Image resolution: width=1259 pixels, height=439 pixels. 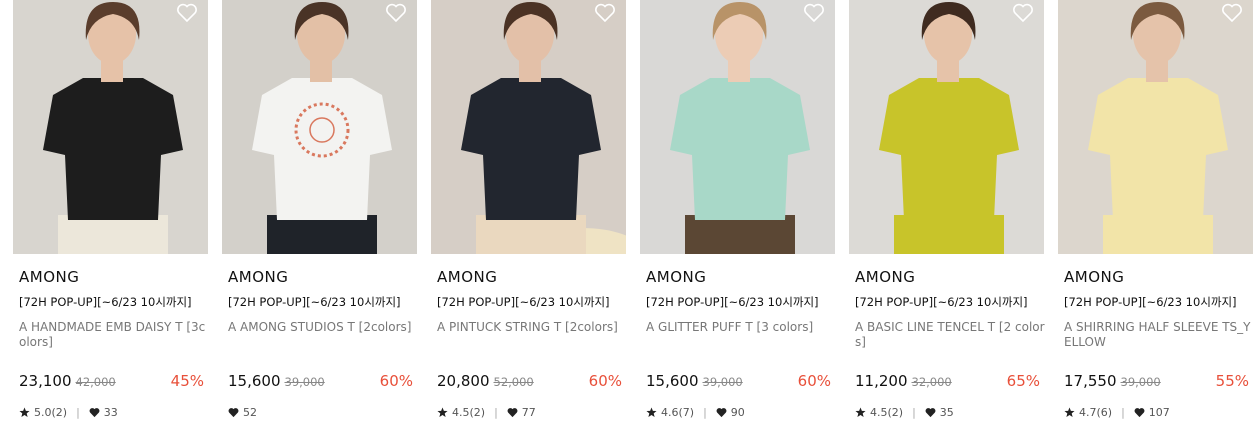 I want to click on original-price: 42,000, so click(x=95, y=382).